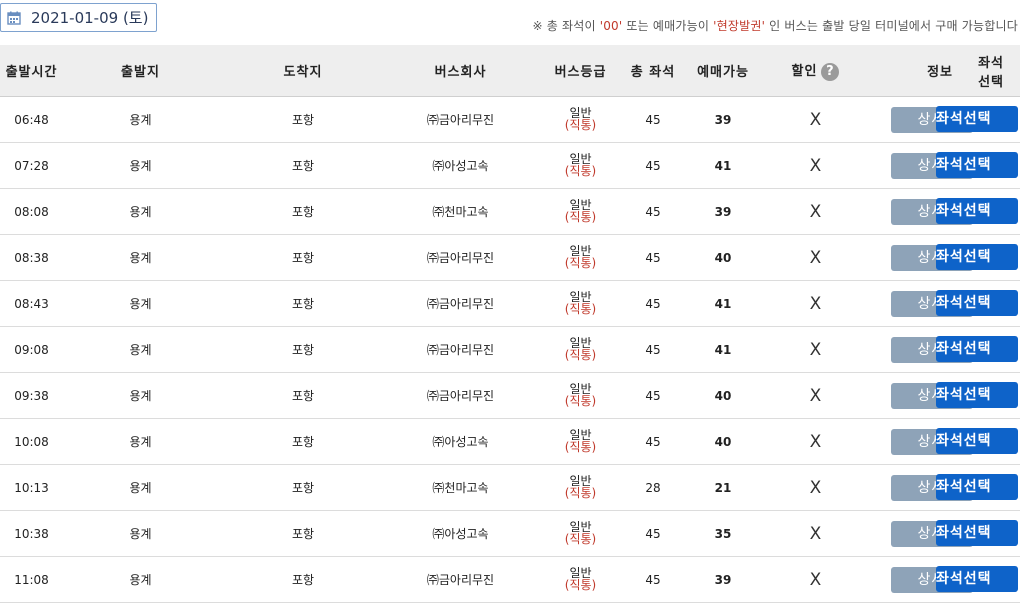 The height and width of the screenshot is (603, 1020). I want to click on header-discount: 할인?, so click(815, 71).